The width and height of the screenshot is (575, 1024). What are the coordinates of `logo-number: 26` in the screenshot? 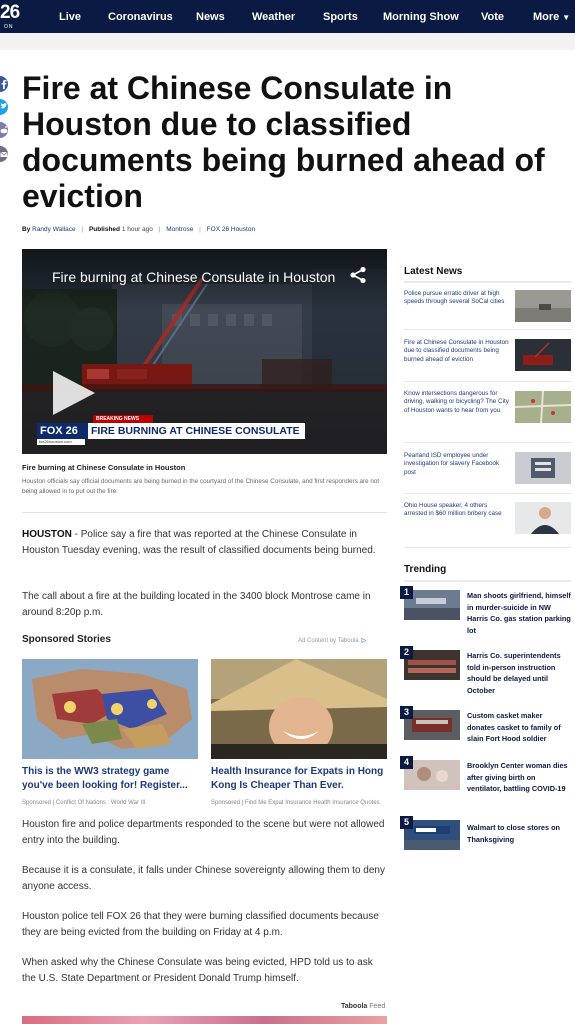 It's located at (10, 12).